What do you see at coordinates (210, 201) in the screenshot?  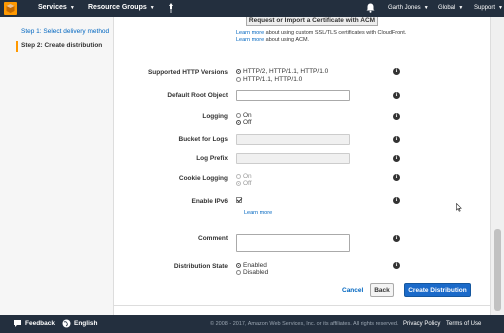 I see `ipv6-label: Enable IPv6` at bounding box center [210, 201].